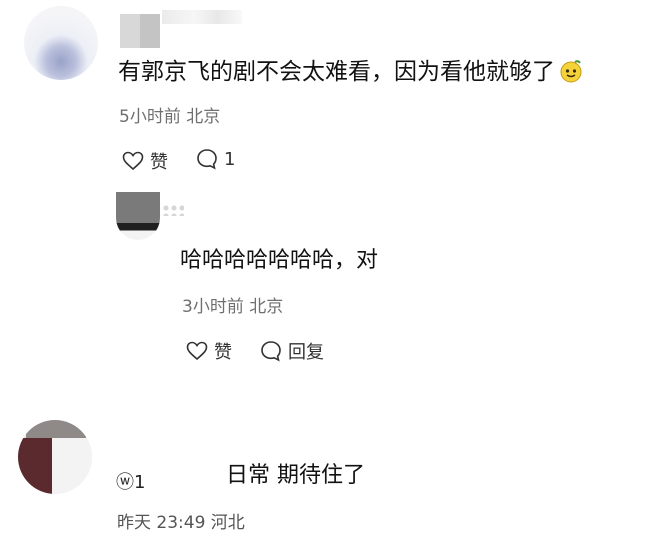 The image size is (660, 544). Describe the element at coordinates (202, 17) in the screenshot. I see `username-blurred-strip` at that location.